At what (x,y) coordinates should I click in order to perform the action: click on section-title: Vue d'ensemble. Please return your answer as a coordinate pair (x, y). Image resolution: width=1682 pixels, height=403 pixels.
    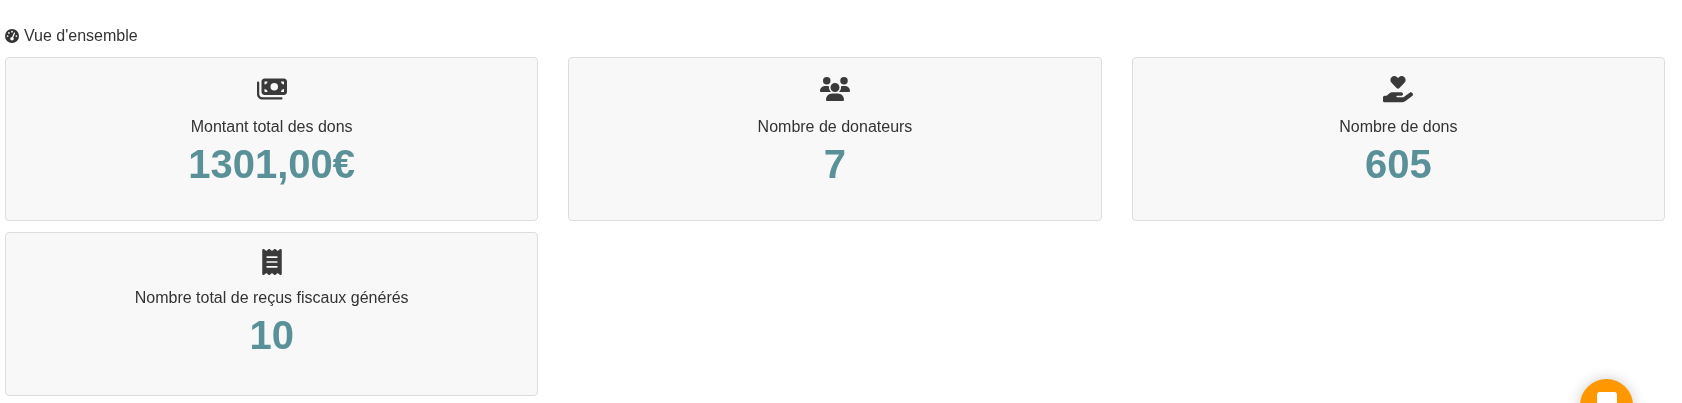
    Looking at the image, I should click on (81, 36).